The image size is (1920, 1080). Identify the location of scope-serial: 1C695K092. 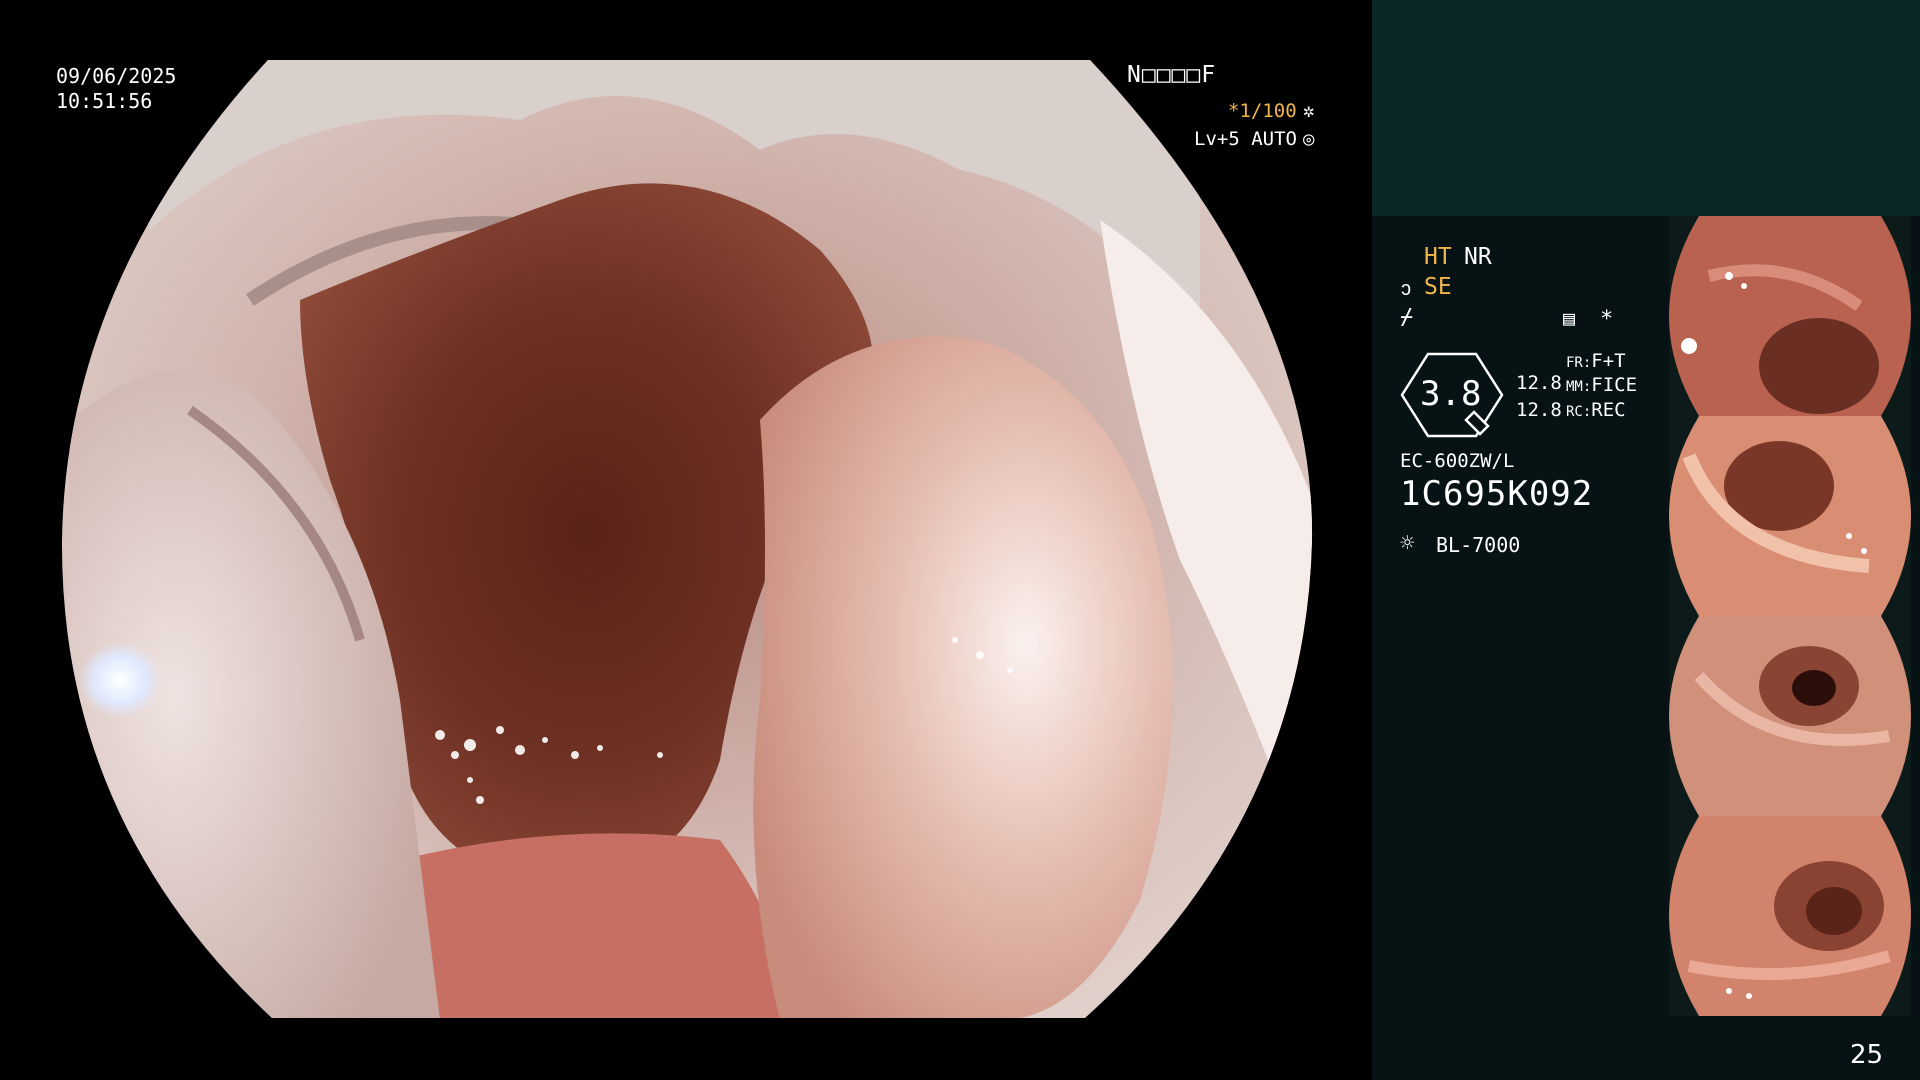
(1497, 494).